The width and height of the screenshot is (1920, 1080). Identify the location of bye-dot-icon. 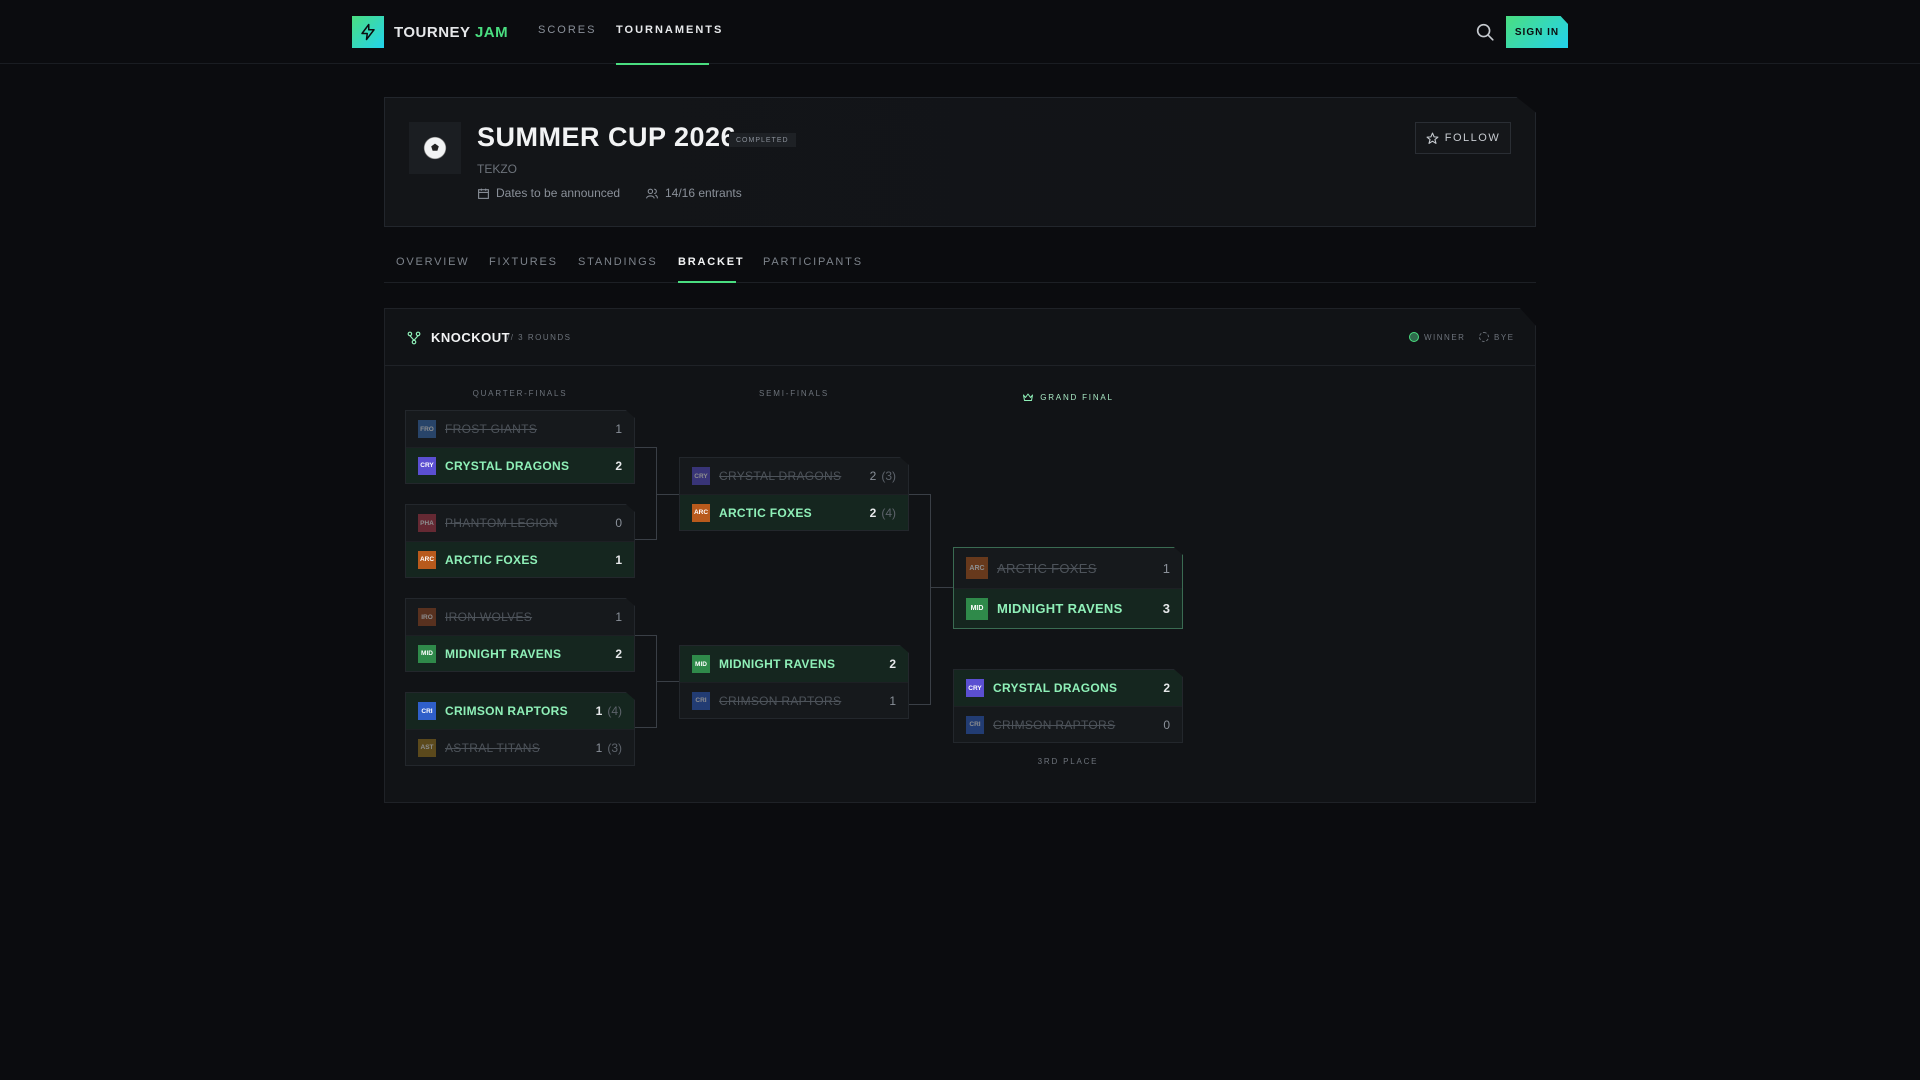
(1484, 337).